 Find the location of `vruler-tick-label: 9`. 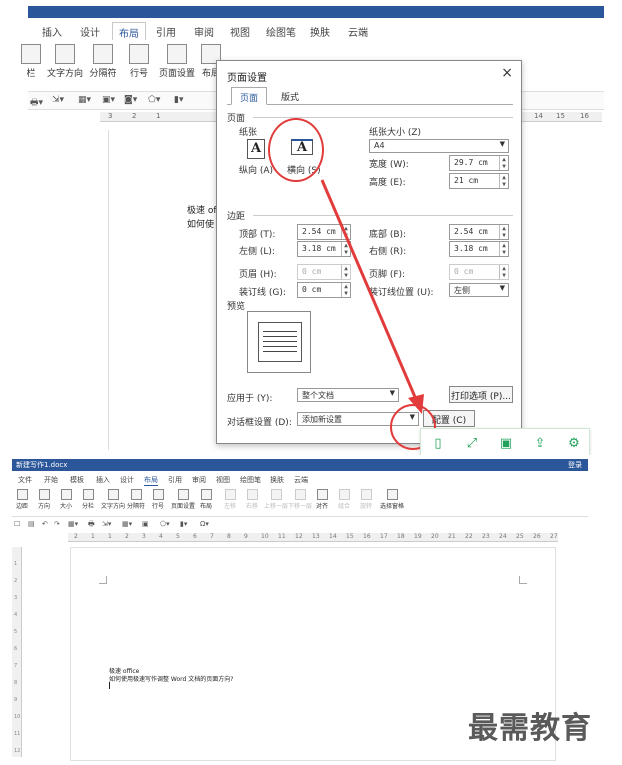

vruler-tick-label: 9 is located at coordinates (16, 700).